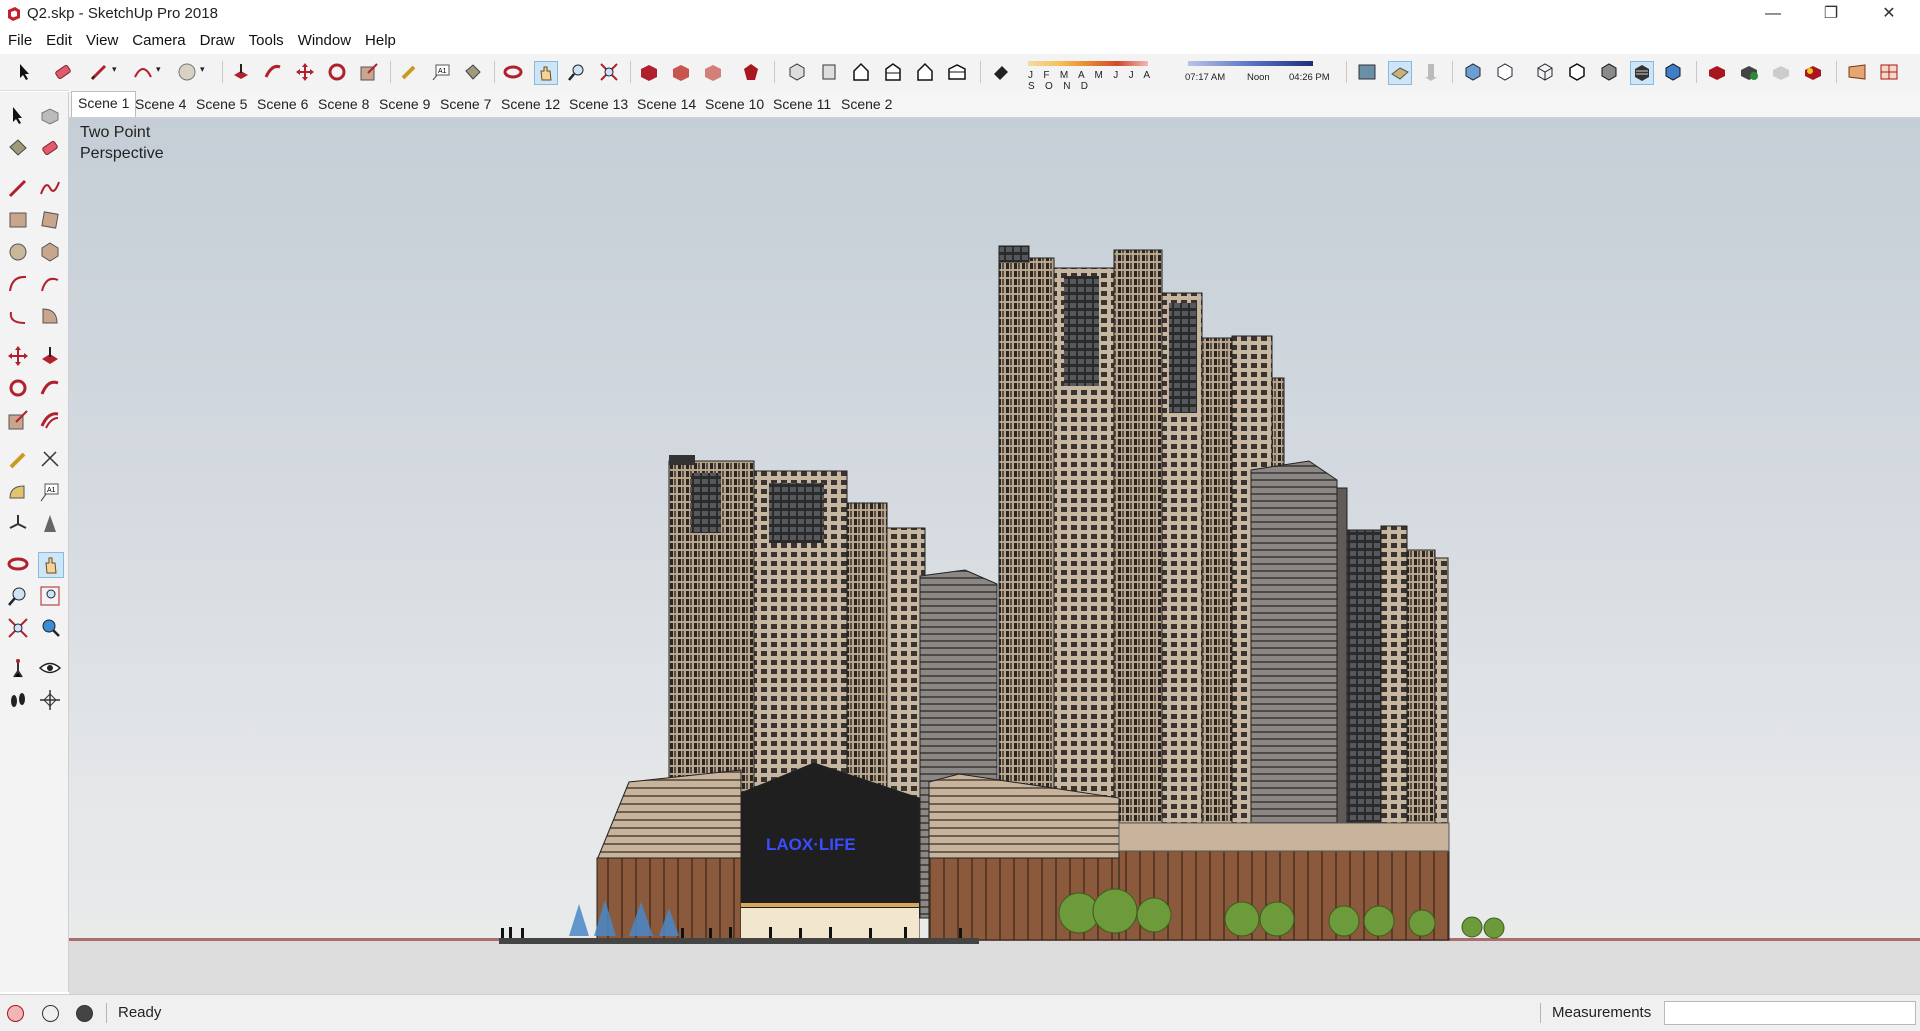 This screenshot has height=1031, width=1920. I want to click on tab-scene-7: Scene 7, so click(465, 104).